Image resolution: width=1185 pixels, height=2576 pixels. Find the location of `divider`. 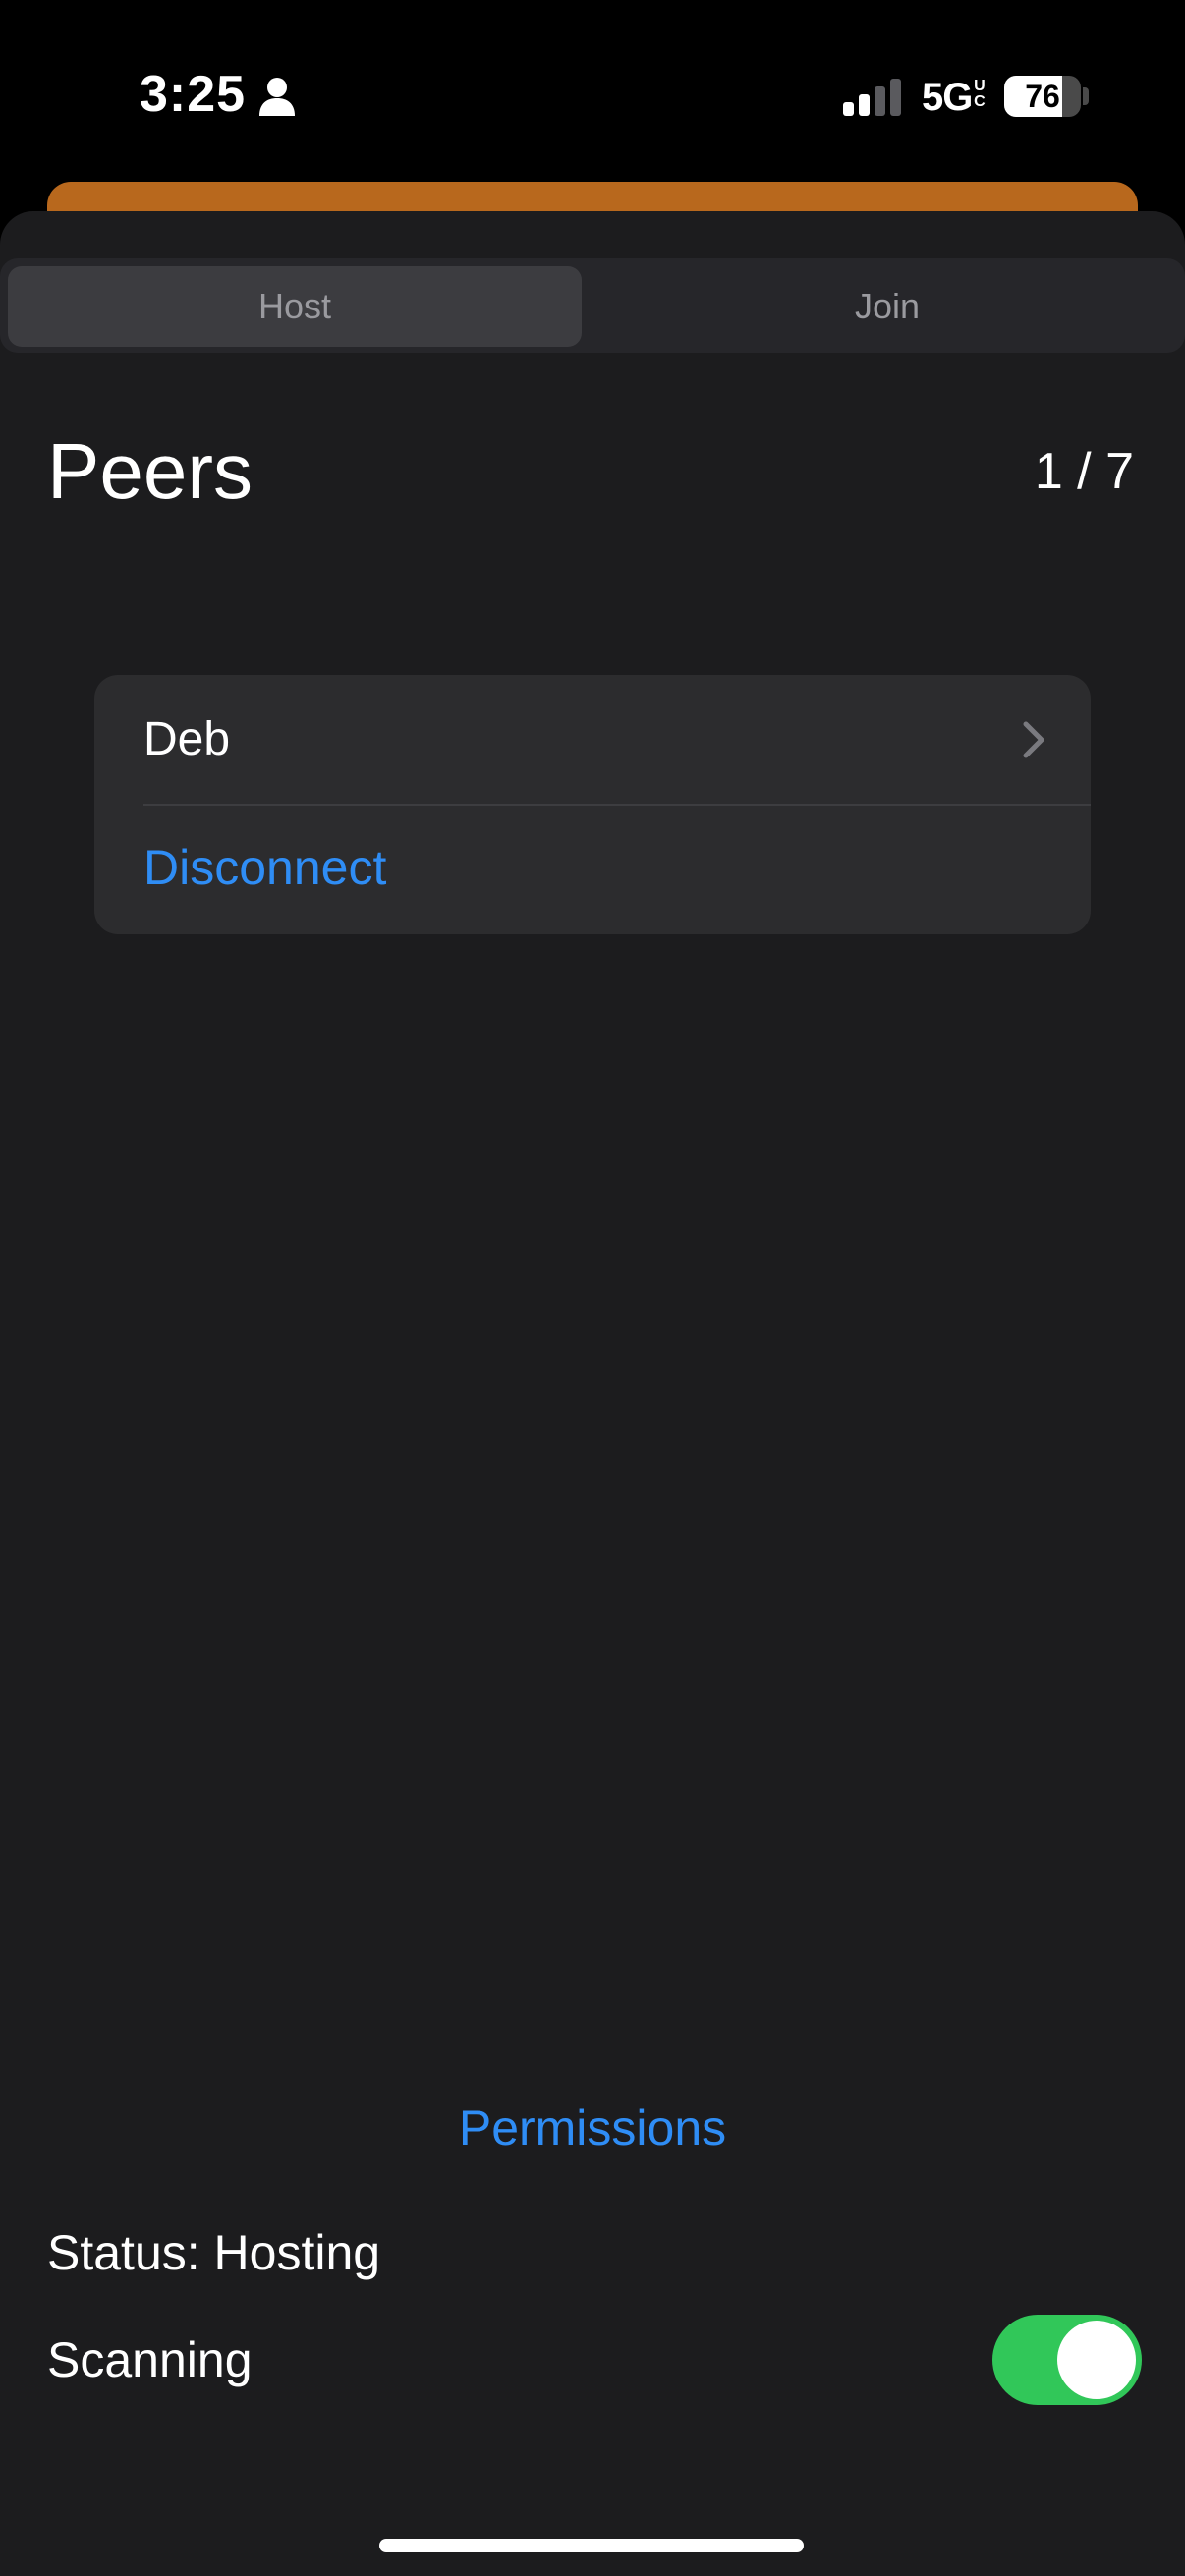

divider is located at coordinates (617, 805).